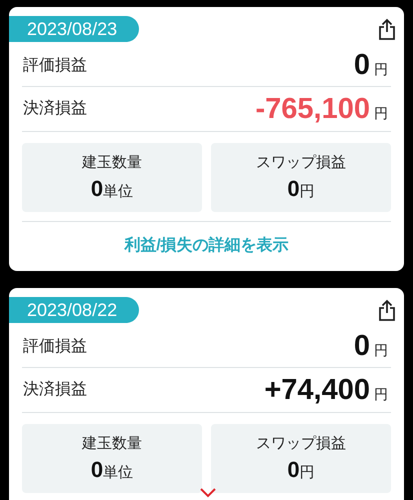 This screenshot has height=500, width=413. What do you see at coordinates (74, 29) in the screenshot?
I see `date-badge: 2023/08/23` at bounding box center [74, 29].